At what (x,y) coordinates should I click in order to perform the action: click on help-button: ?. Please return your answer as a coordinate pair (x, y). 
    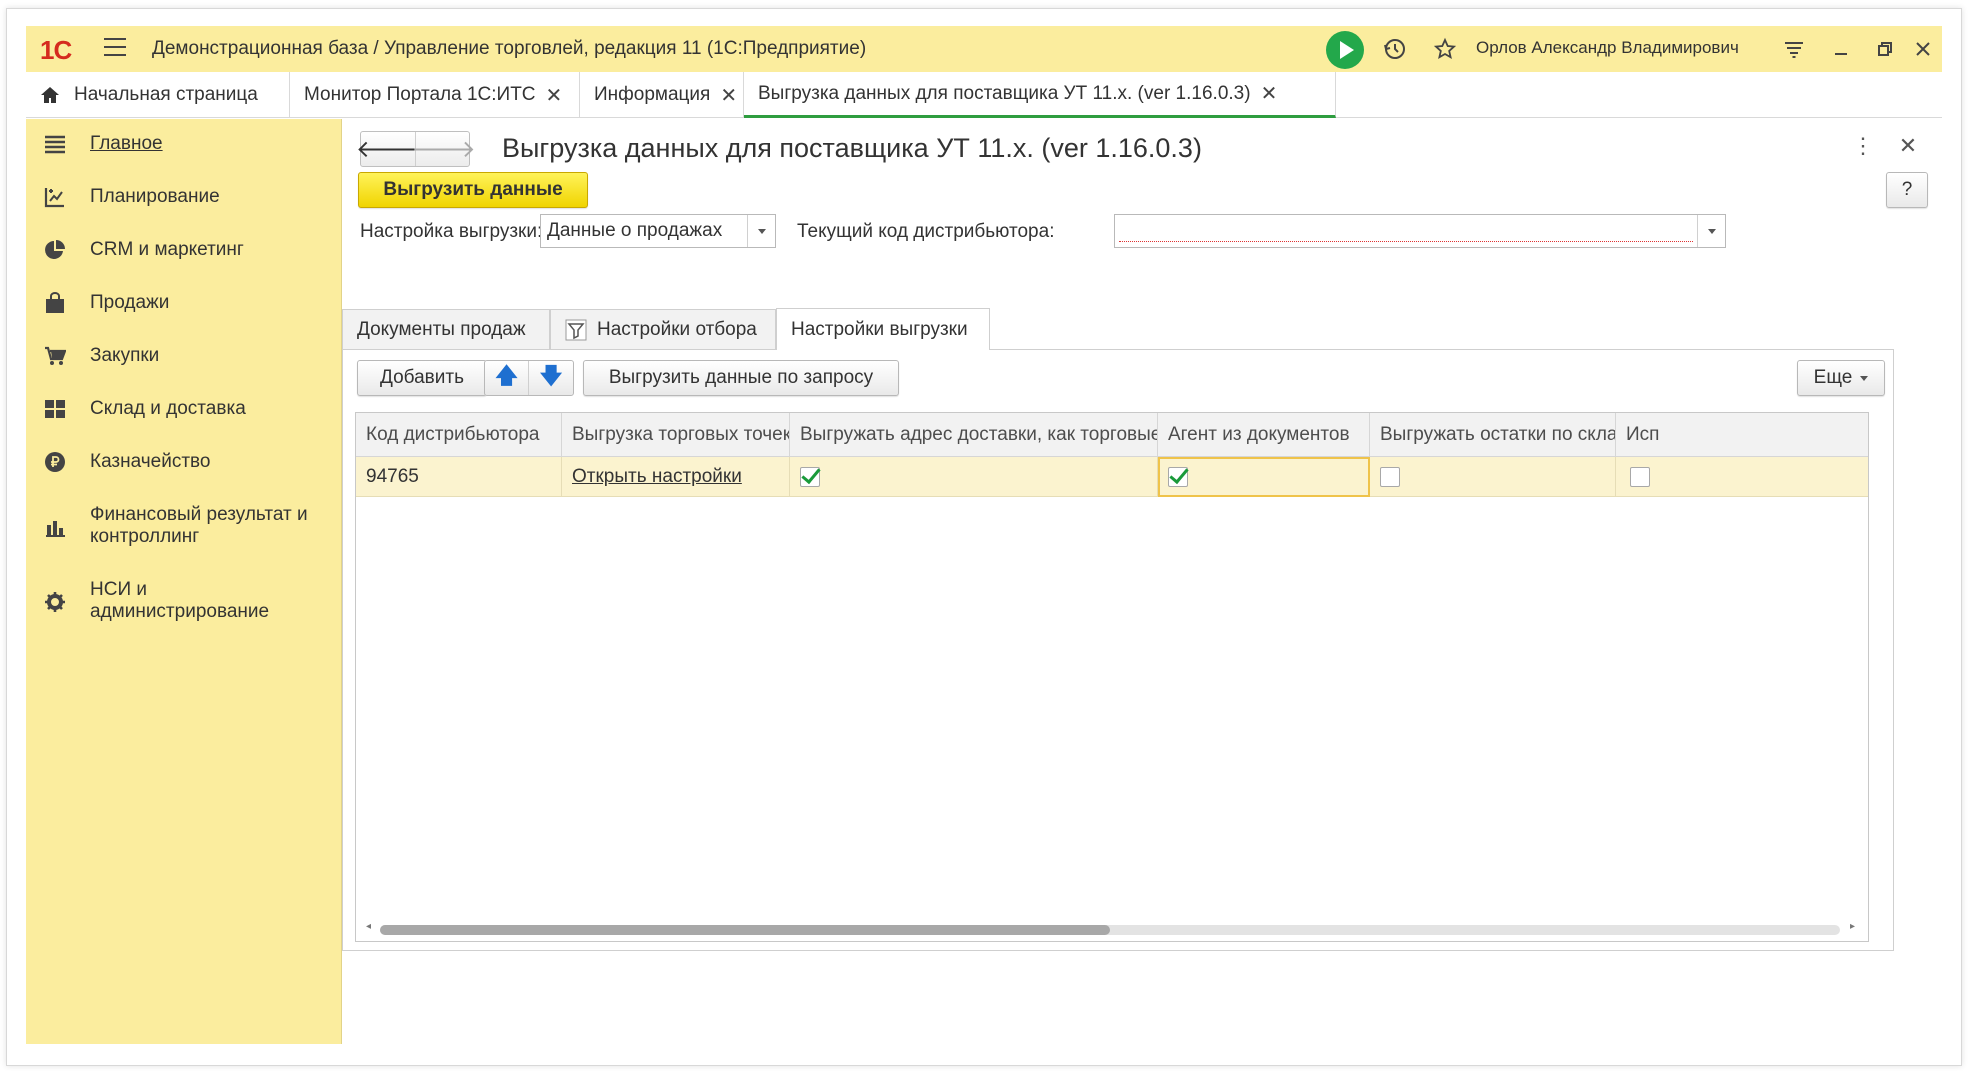
    Looking at the image, I should click on (1907, 190).